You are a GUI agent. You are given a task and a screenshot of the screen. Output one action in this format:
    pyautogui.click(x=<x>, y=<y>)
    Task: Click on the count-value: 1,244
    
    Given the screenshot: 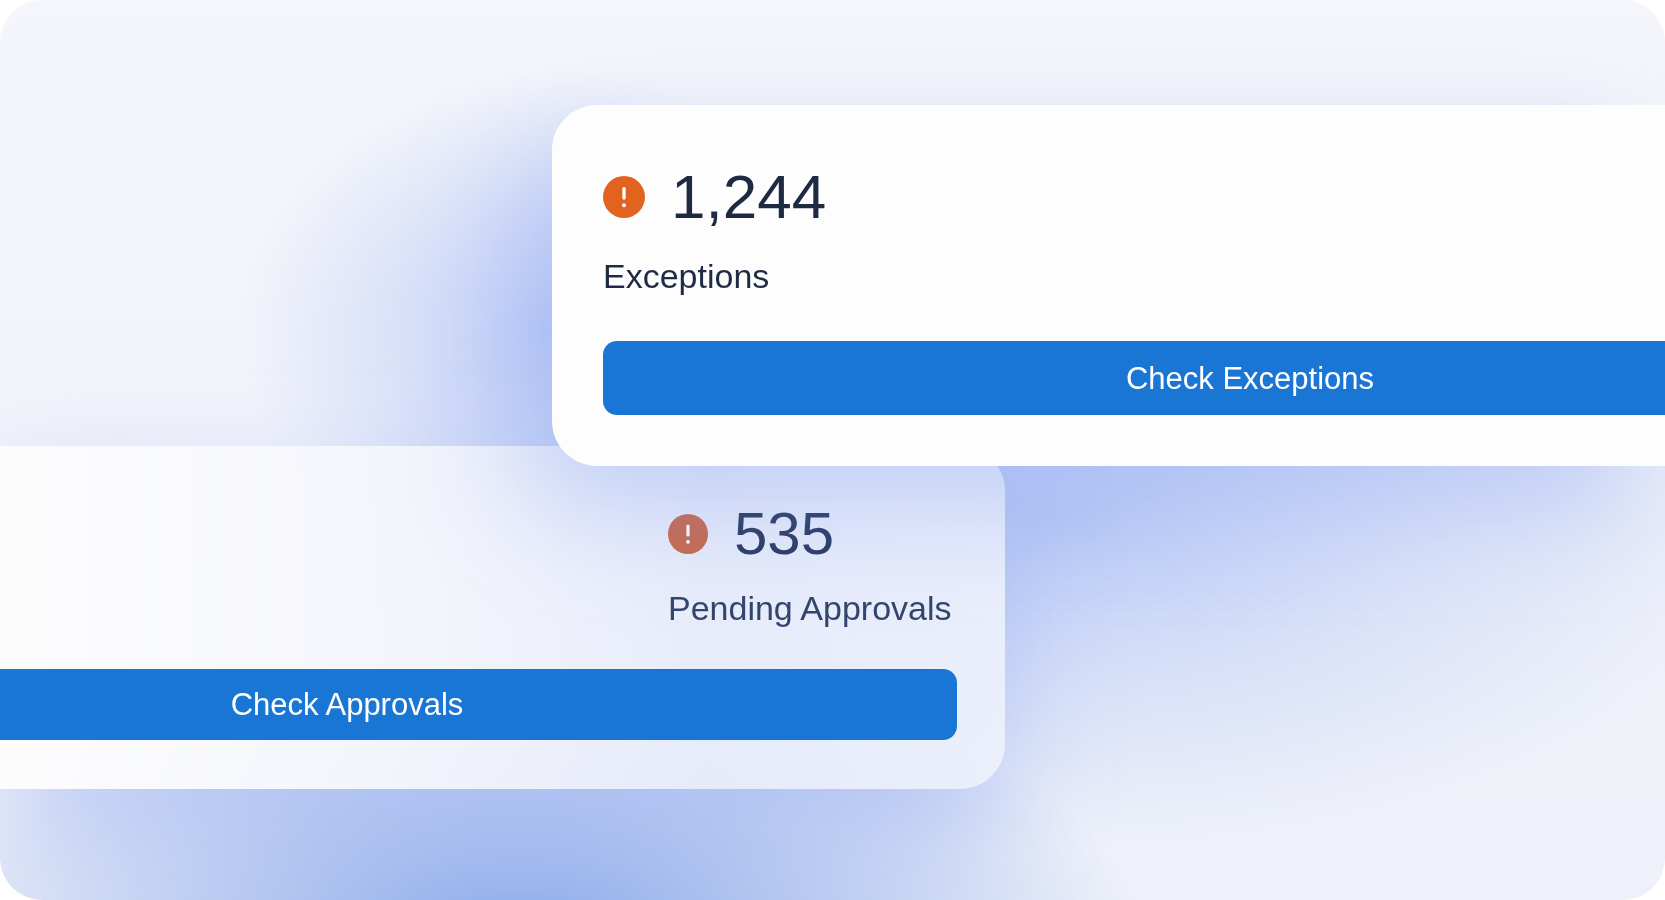 What is the action you would take?
    pyautogui.click(x=749, y=197)
    